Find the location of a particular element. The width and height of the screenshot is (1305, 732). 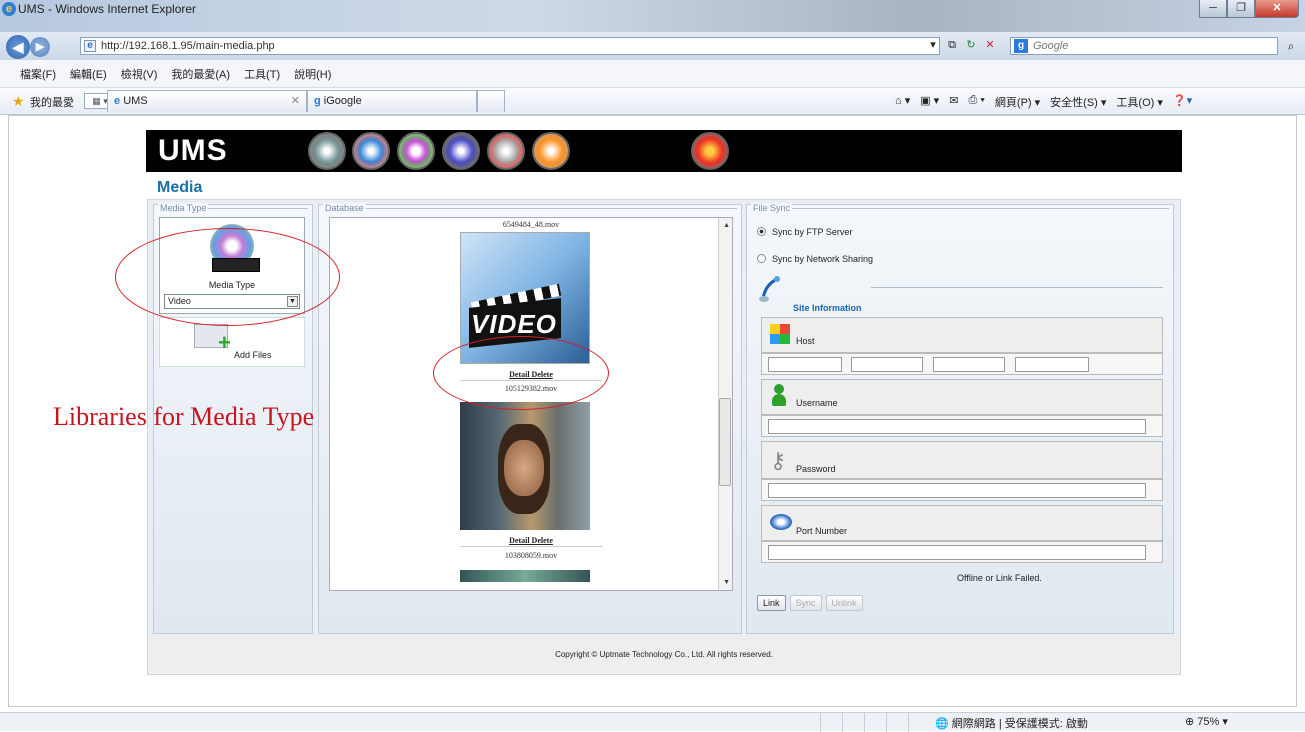

scroll-up-icon: ▲ is located at coordinates (726, 225).